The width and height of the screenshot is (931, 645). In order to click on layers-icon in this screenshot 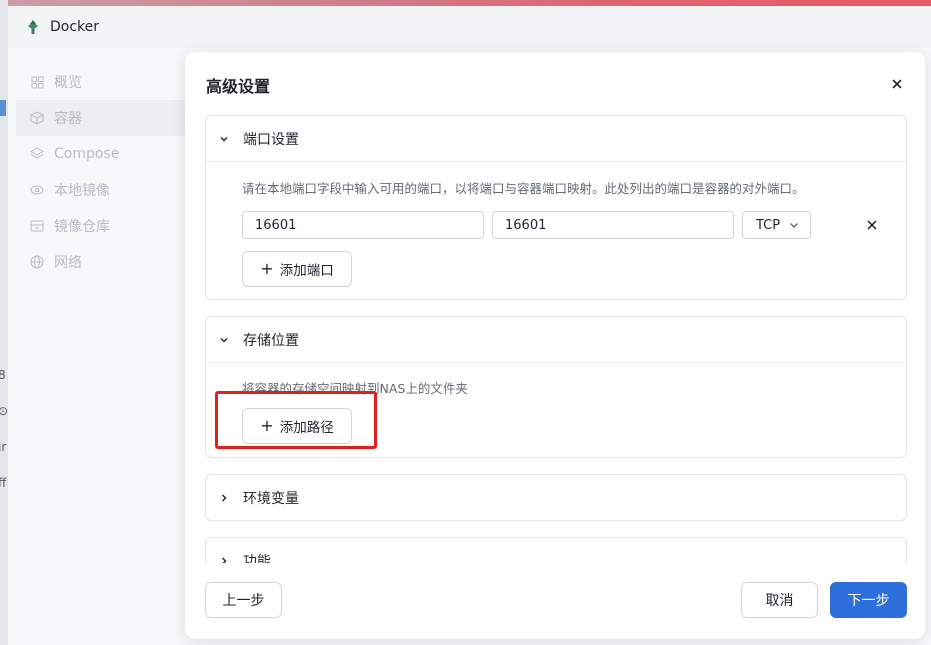, I will do `click(37, 154)`.